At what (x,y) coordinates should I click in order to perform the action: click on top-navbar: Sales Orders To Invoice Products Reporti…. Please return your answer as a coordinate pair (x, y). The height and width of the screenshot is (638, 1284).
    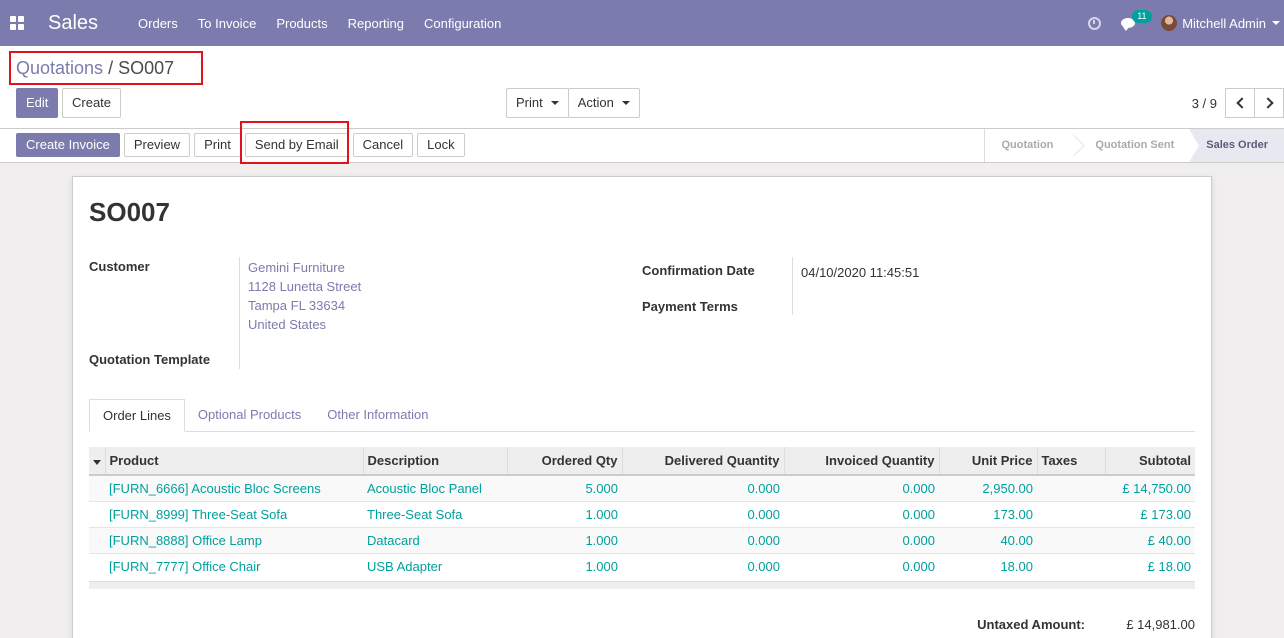
    Looking at the image, I should click on (642, 23).